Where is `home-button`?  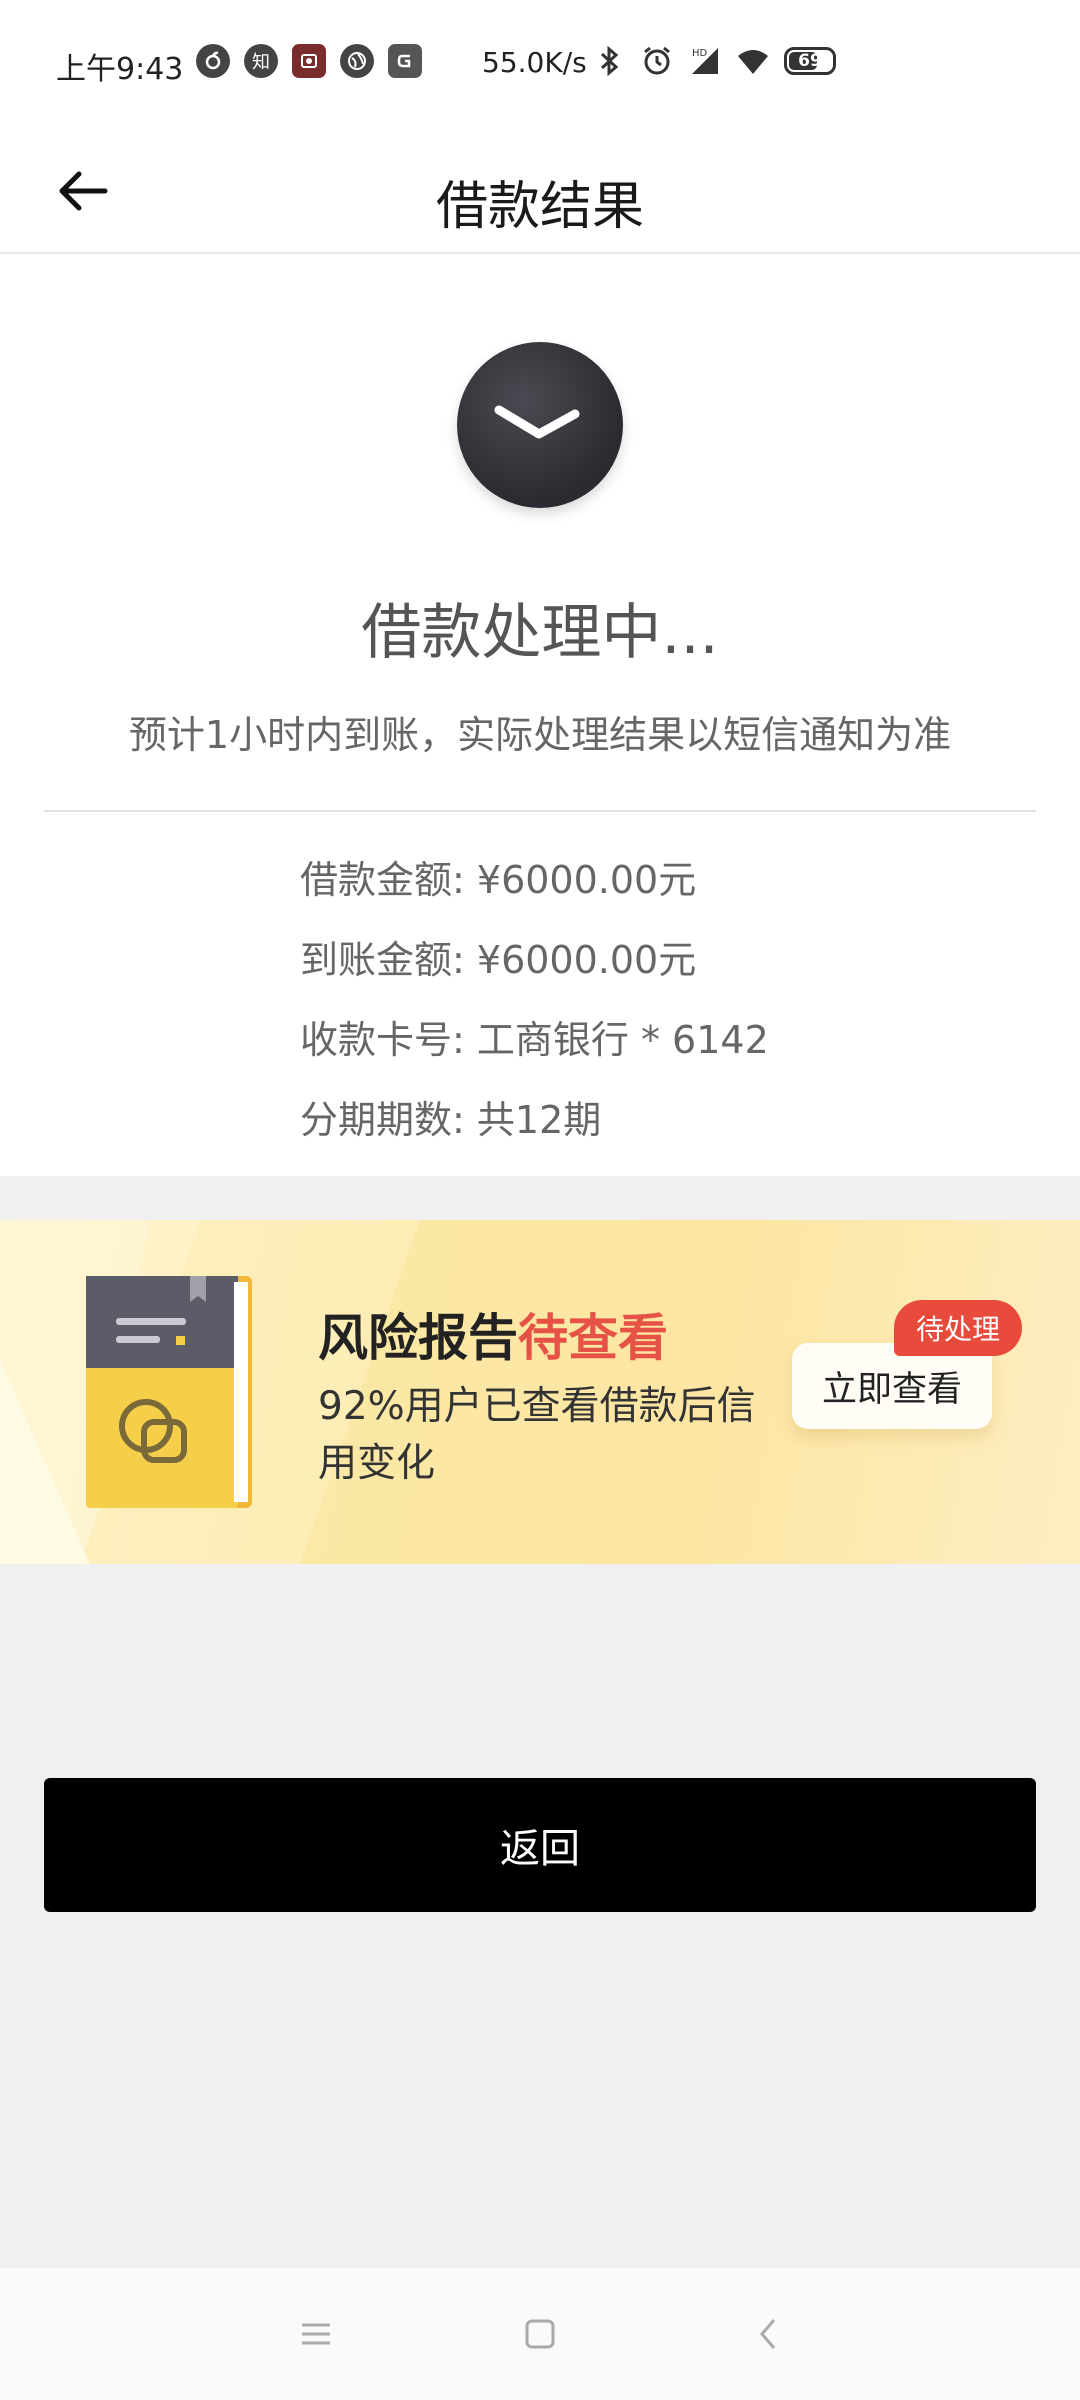
home-button is located at coordinates (540, 2334).